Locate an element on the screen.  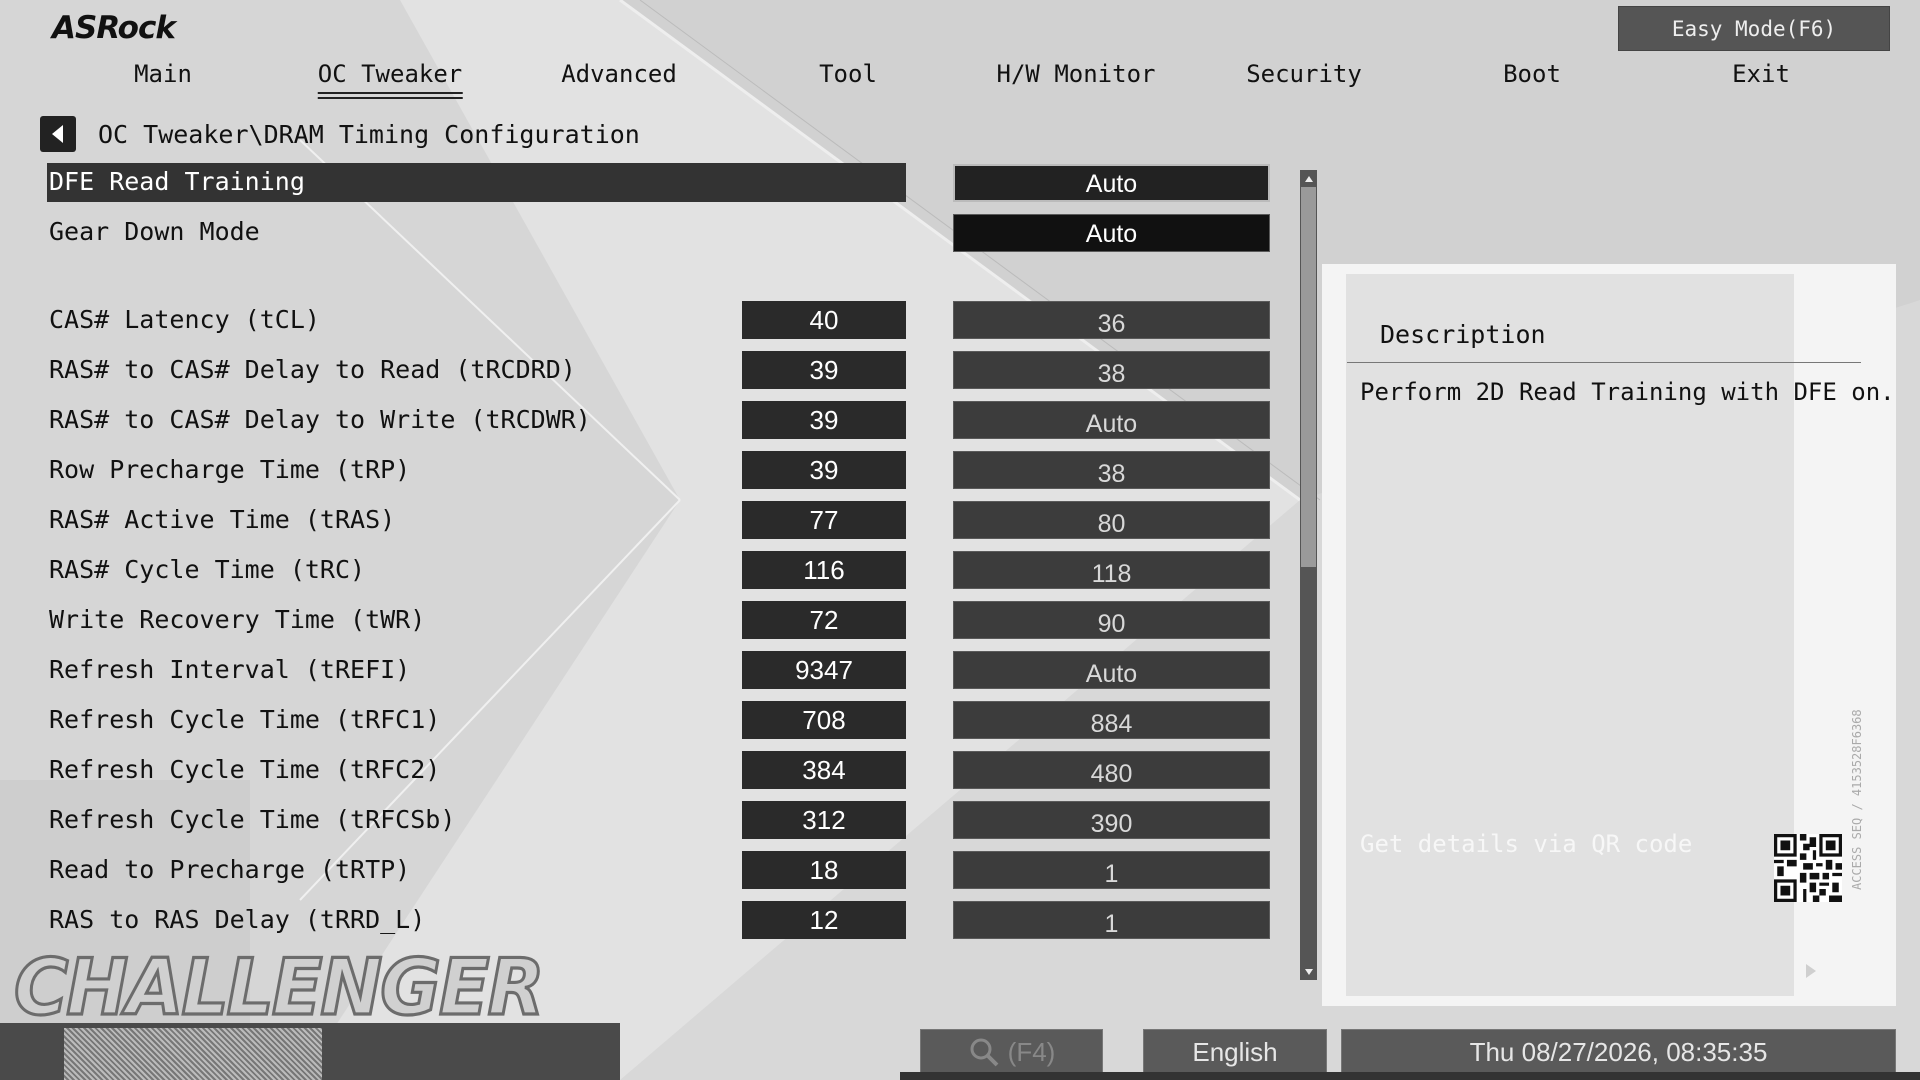
scroll-up-icon is located at coordinates (1308, 178).